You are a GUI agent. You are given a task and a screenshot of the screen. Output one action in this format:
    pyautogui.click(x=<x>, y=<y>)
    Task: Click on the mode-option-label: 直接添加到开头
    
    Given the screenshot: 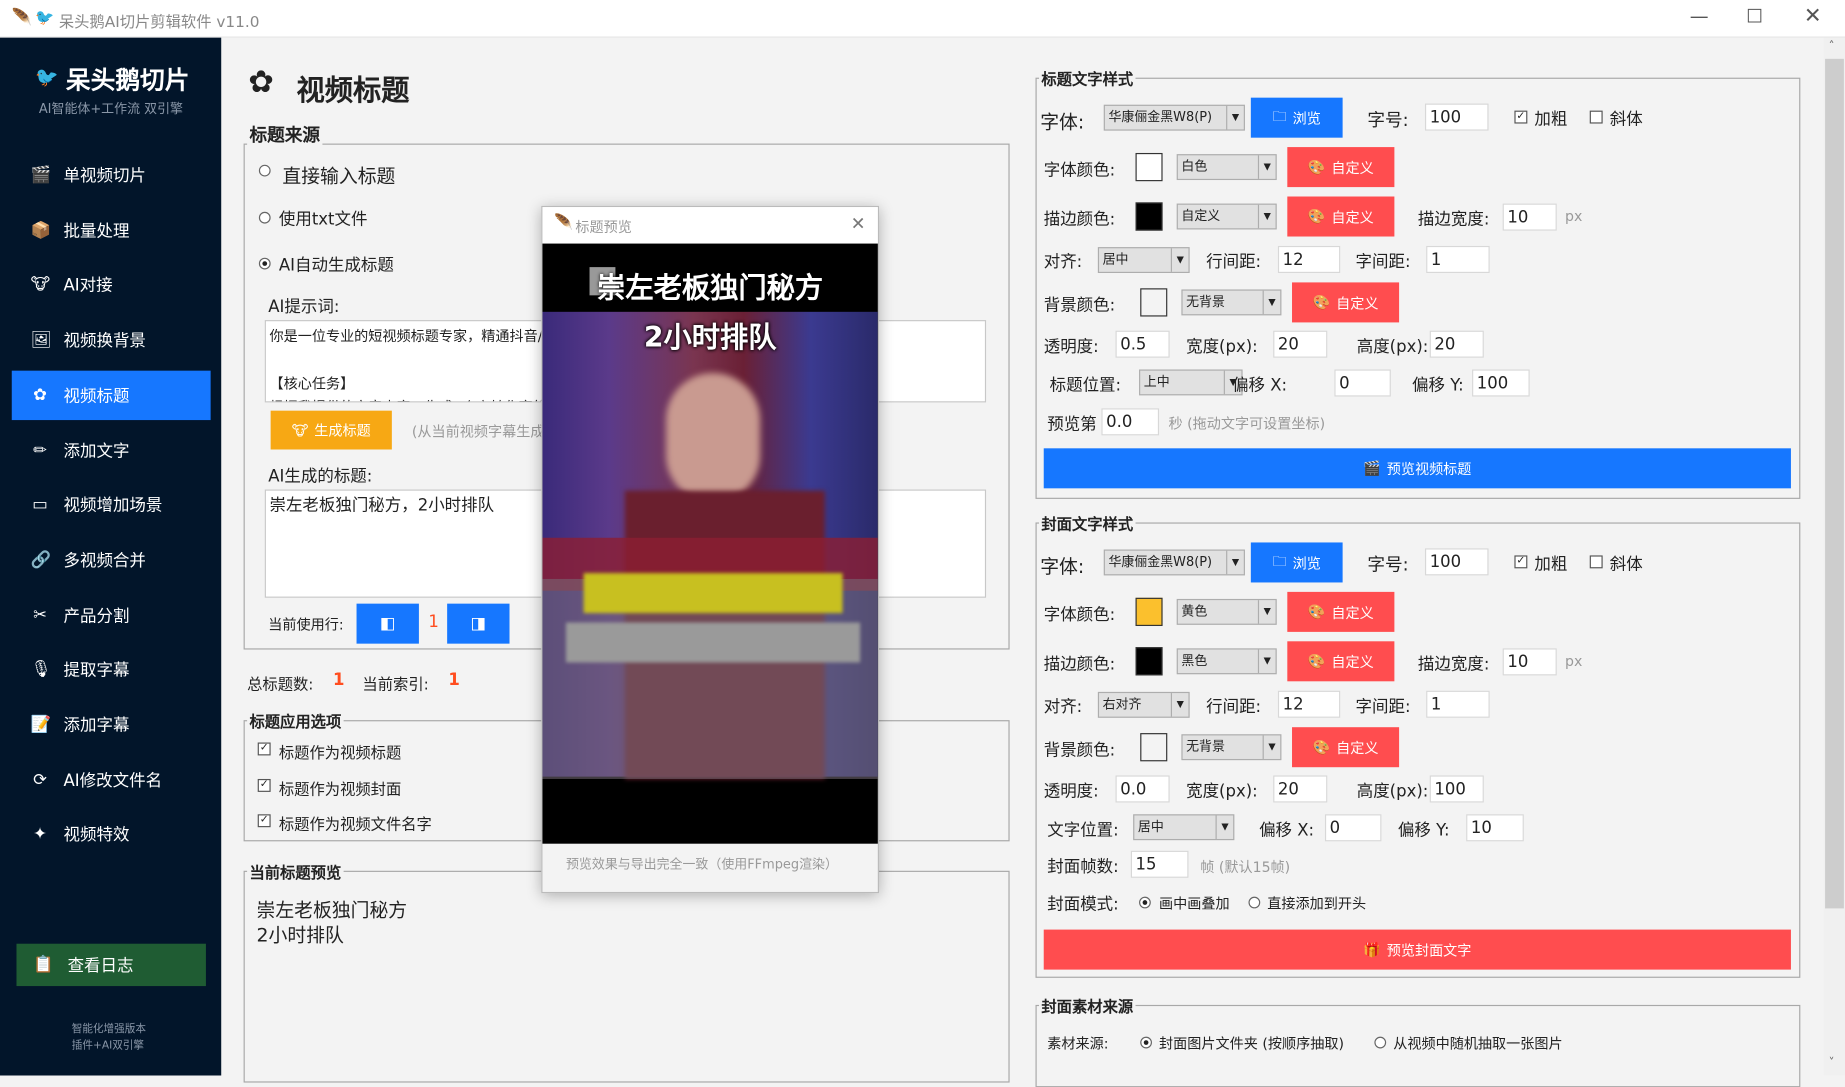 What is the action you would take?
    pyautogui.click(x=1316, y=903)
    